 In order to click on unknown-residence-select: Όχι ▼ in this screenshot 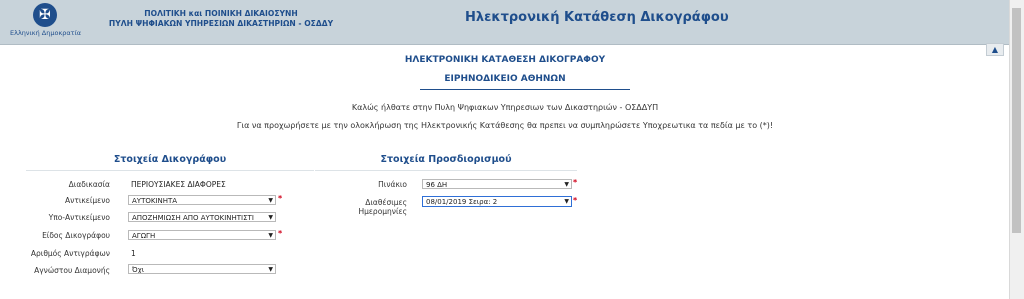, I will do `click(202, 269)`.